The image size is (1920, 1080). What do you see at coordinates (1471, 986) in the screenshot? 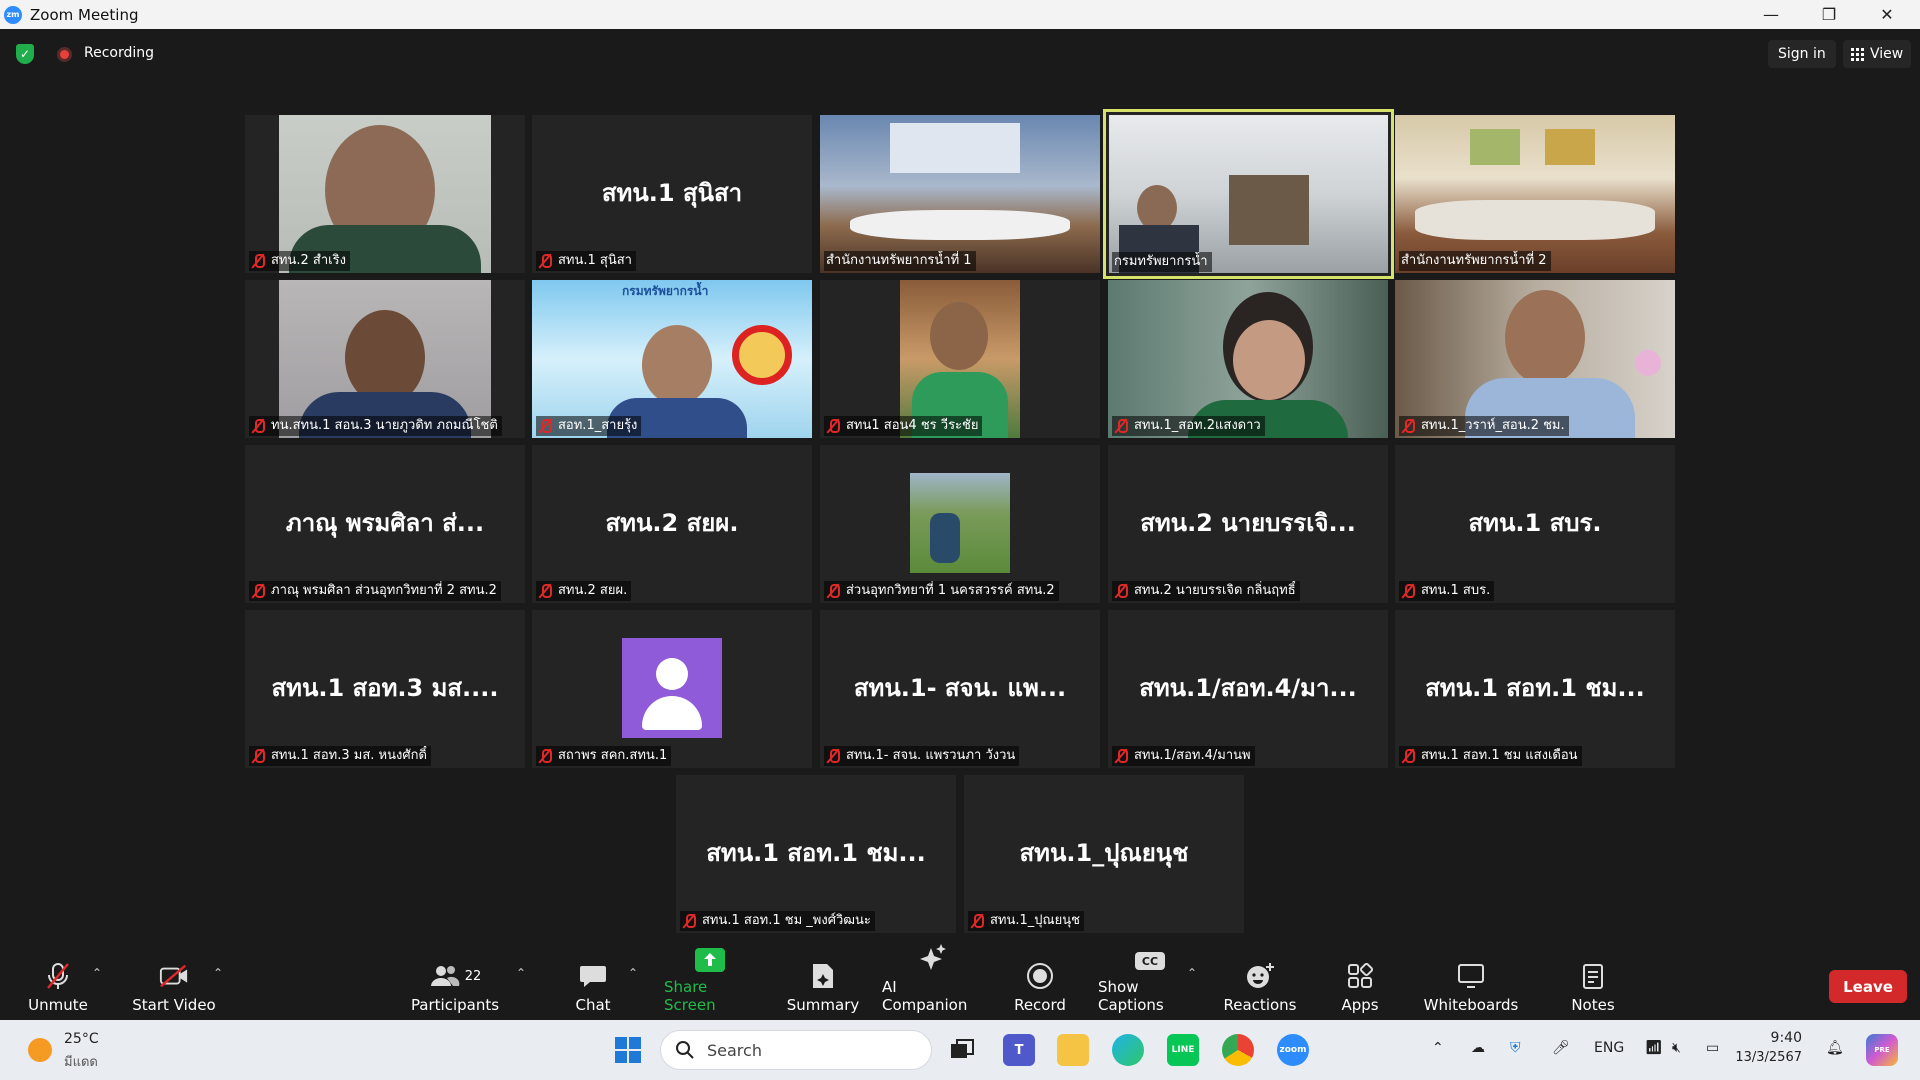
I see `whiteboards-button: Whiteboards` at bounding box center [1471, 986].